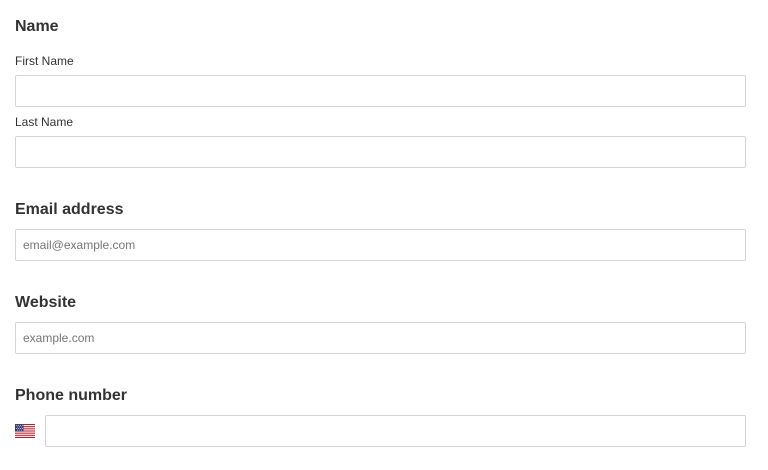 The image size is (768, 470). What do you see at coordinates (380, 152) in the screenshot?
I see `last-name-input` at bounding box center [380, 152].